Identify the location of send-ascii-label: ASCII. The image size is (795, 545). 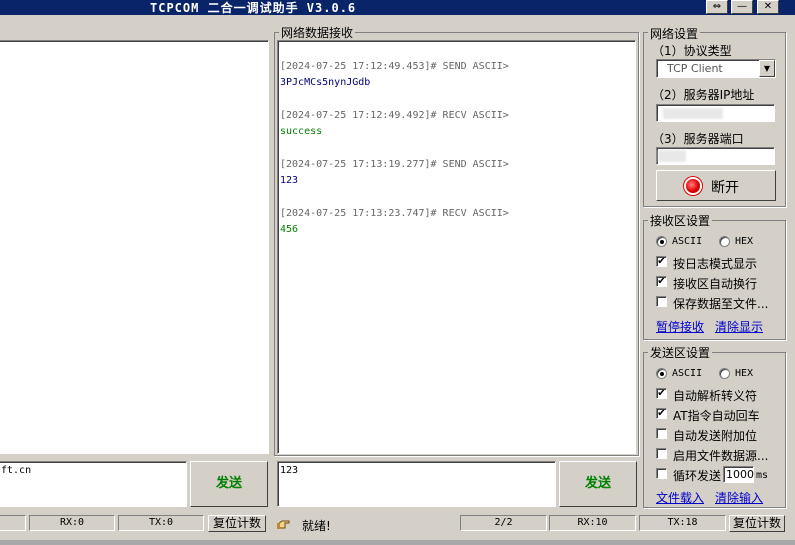
(687, 373).